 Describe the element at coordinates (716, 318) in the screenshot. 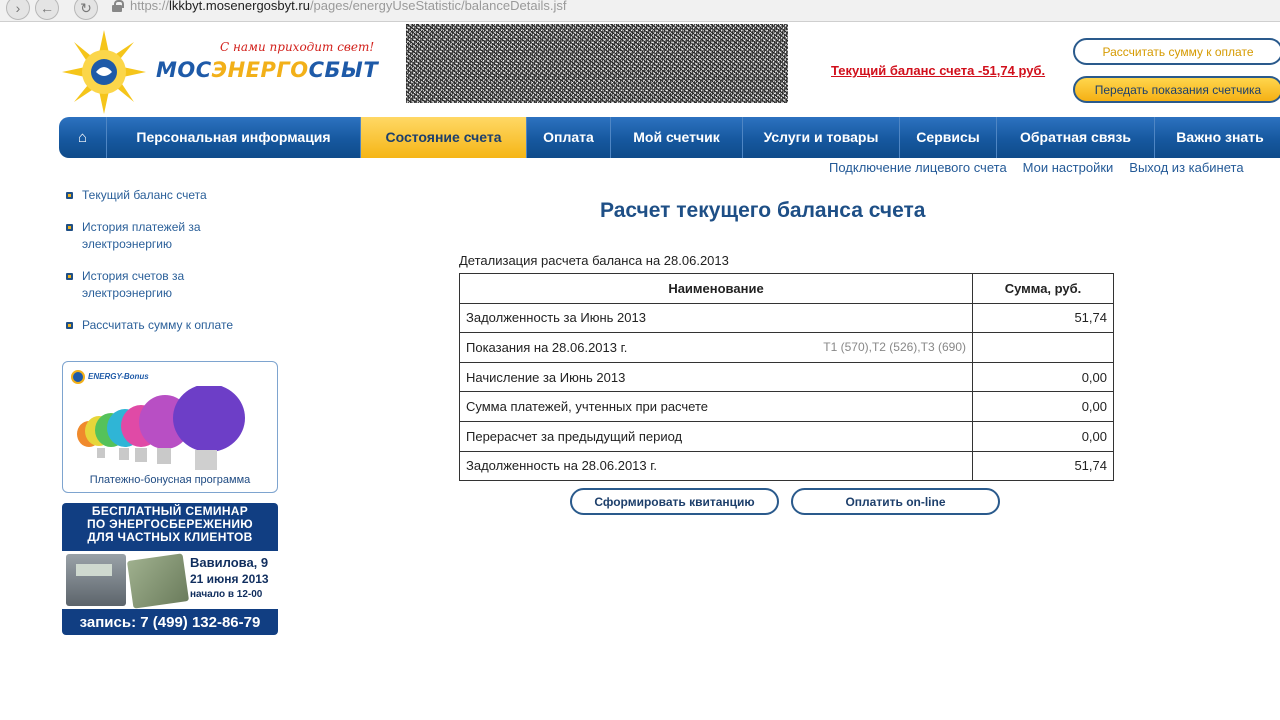

I see `row-name: Задолженность за Июнь 2013` at that location.